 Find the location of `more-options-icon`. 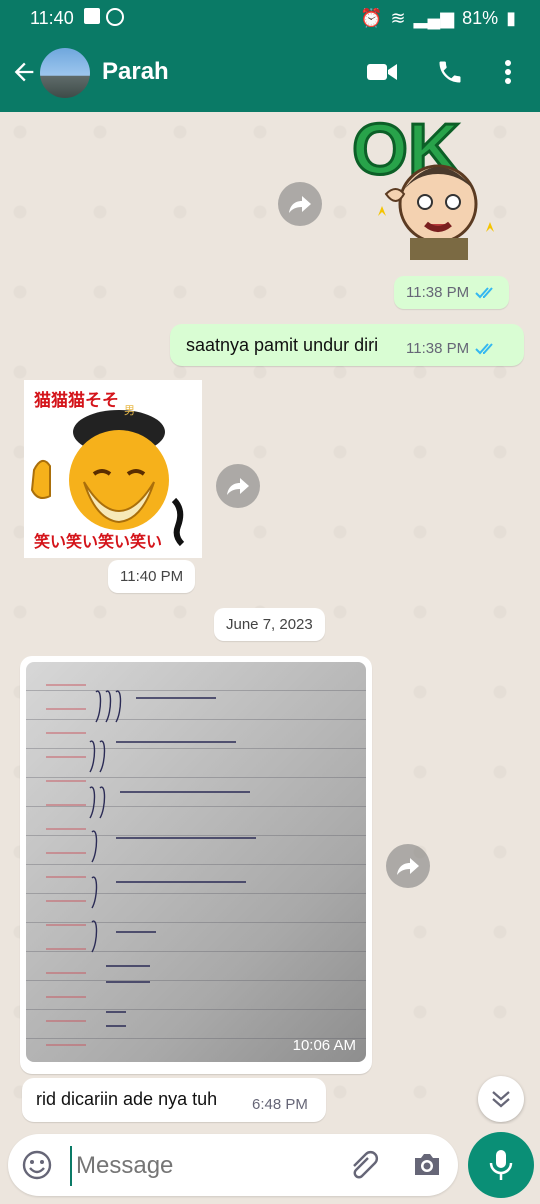

more-options-icon is located at coordinates (508, 72).